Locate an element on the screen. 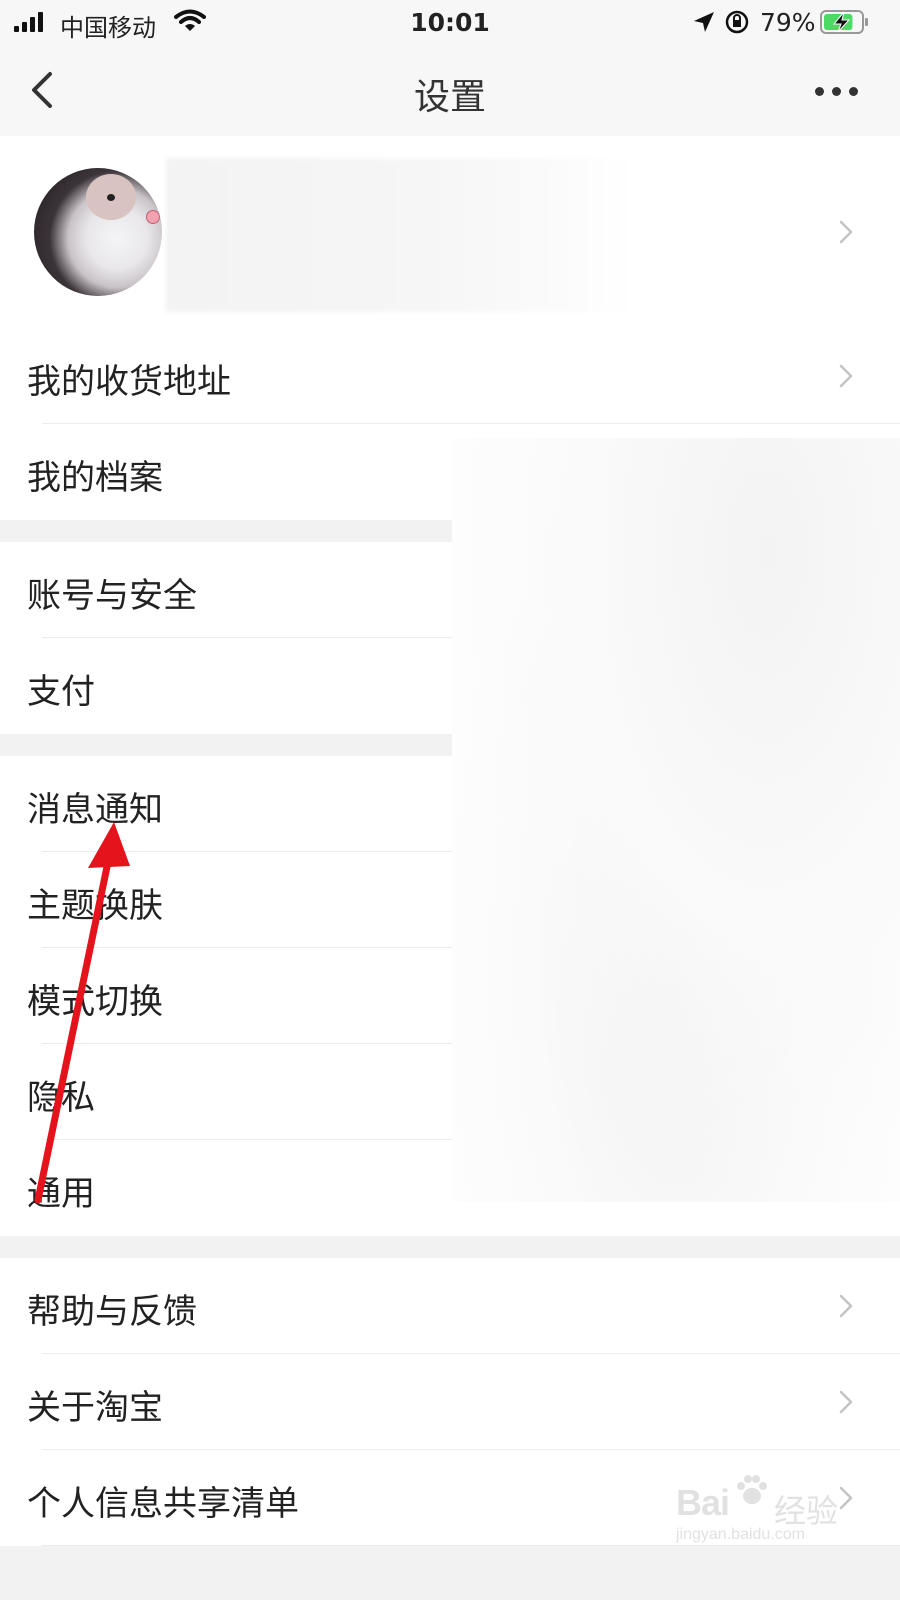  list-item-label: 我的档案 is located at coordinates (95, 478).